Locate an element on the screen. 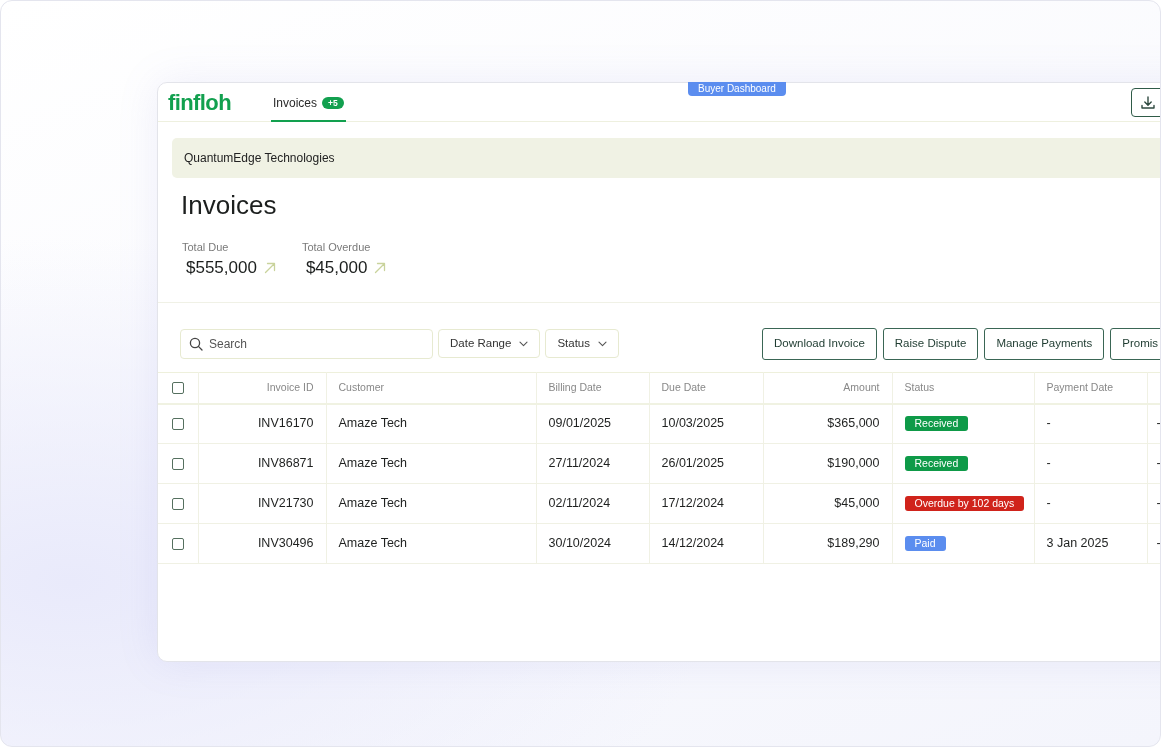  search-icon is located at coordinates (196, 343).